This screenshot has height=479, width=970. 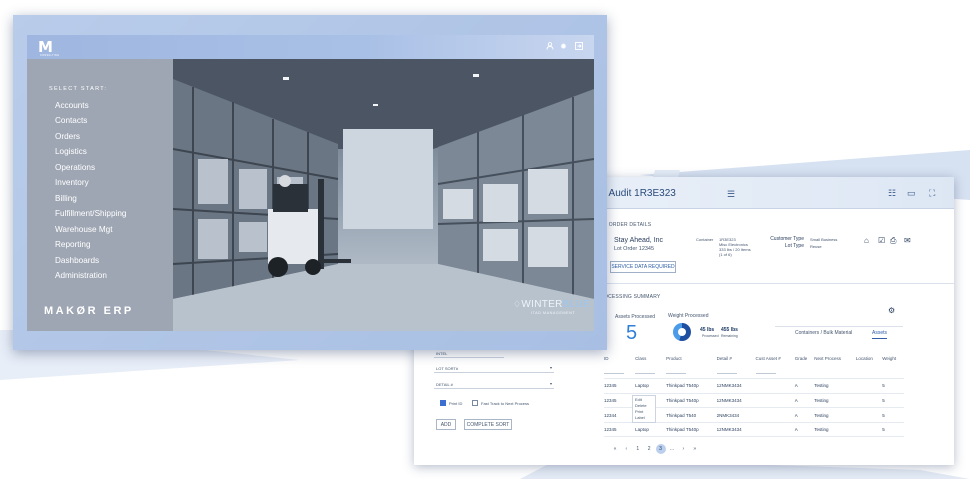 I want to click on menu-item-administration: Administration, so click(x=81, y=275).